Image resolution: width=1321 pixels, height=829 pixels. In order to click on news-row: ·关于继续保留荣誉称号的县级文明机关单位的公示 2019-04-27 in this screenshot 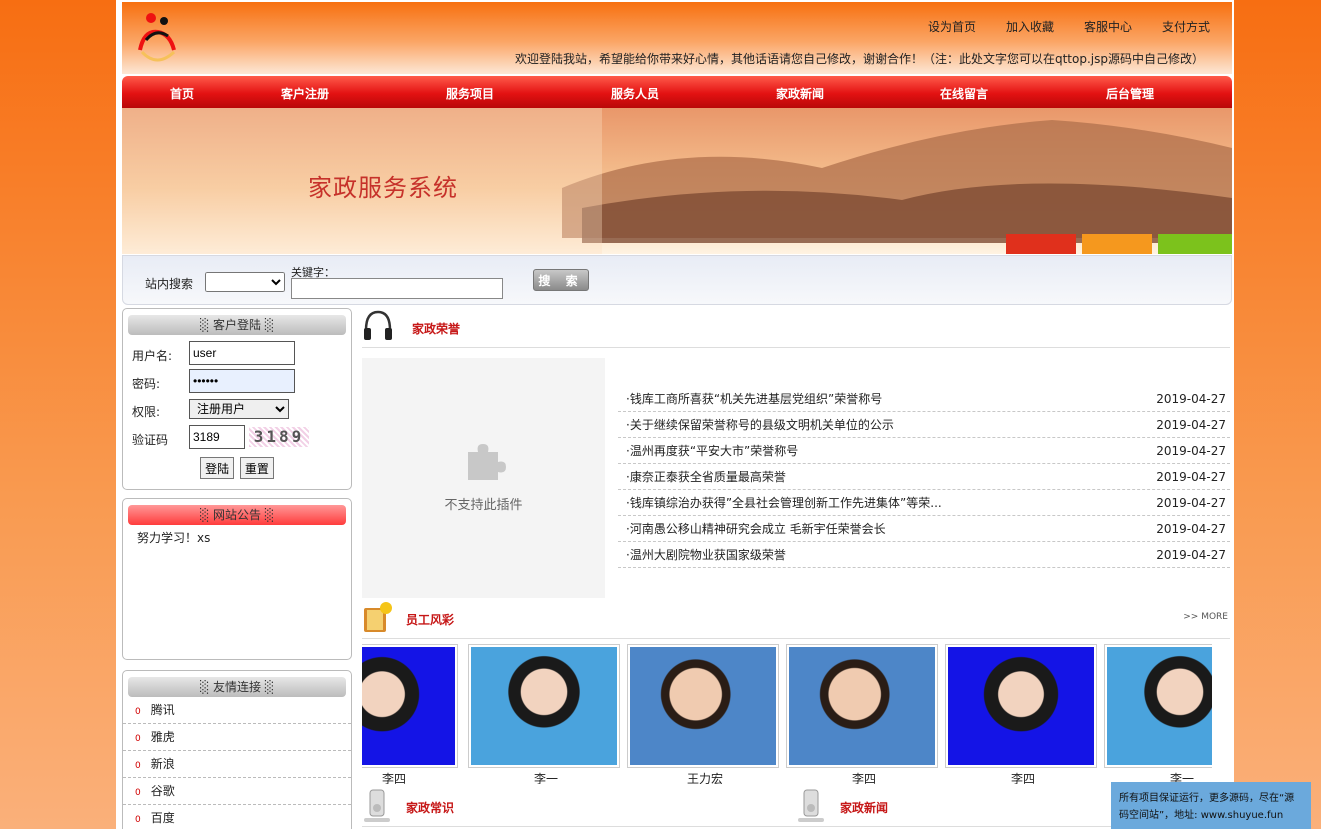, I will do `click(924, 425)`.